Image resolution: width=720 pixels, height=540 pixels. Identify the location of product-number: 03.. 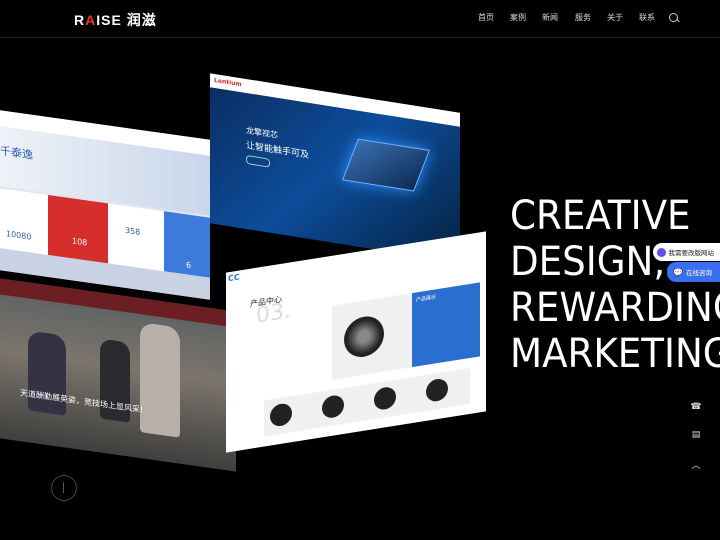
(273, 313).